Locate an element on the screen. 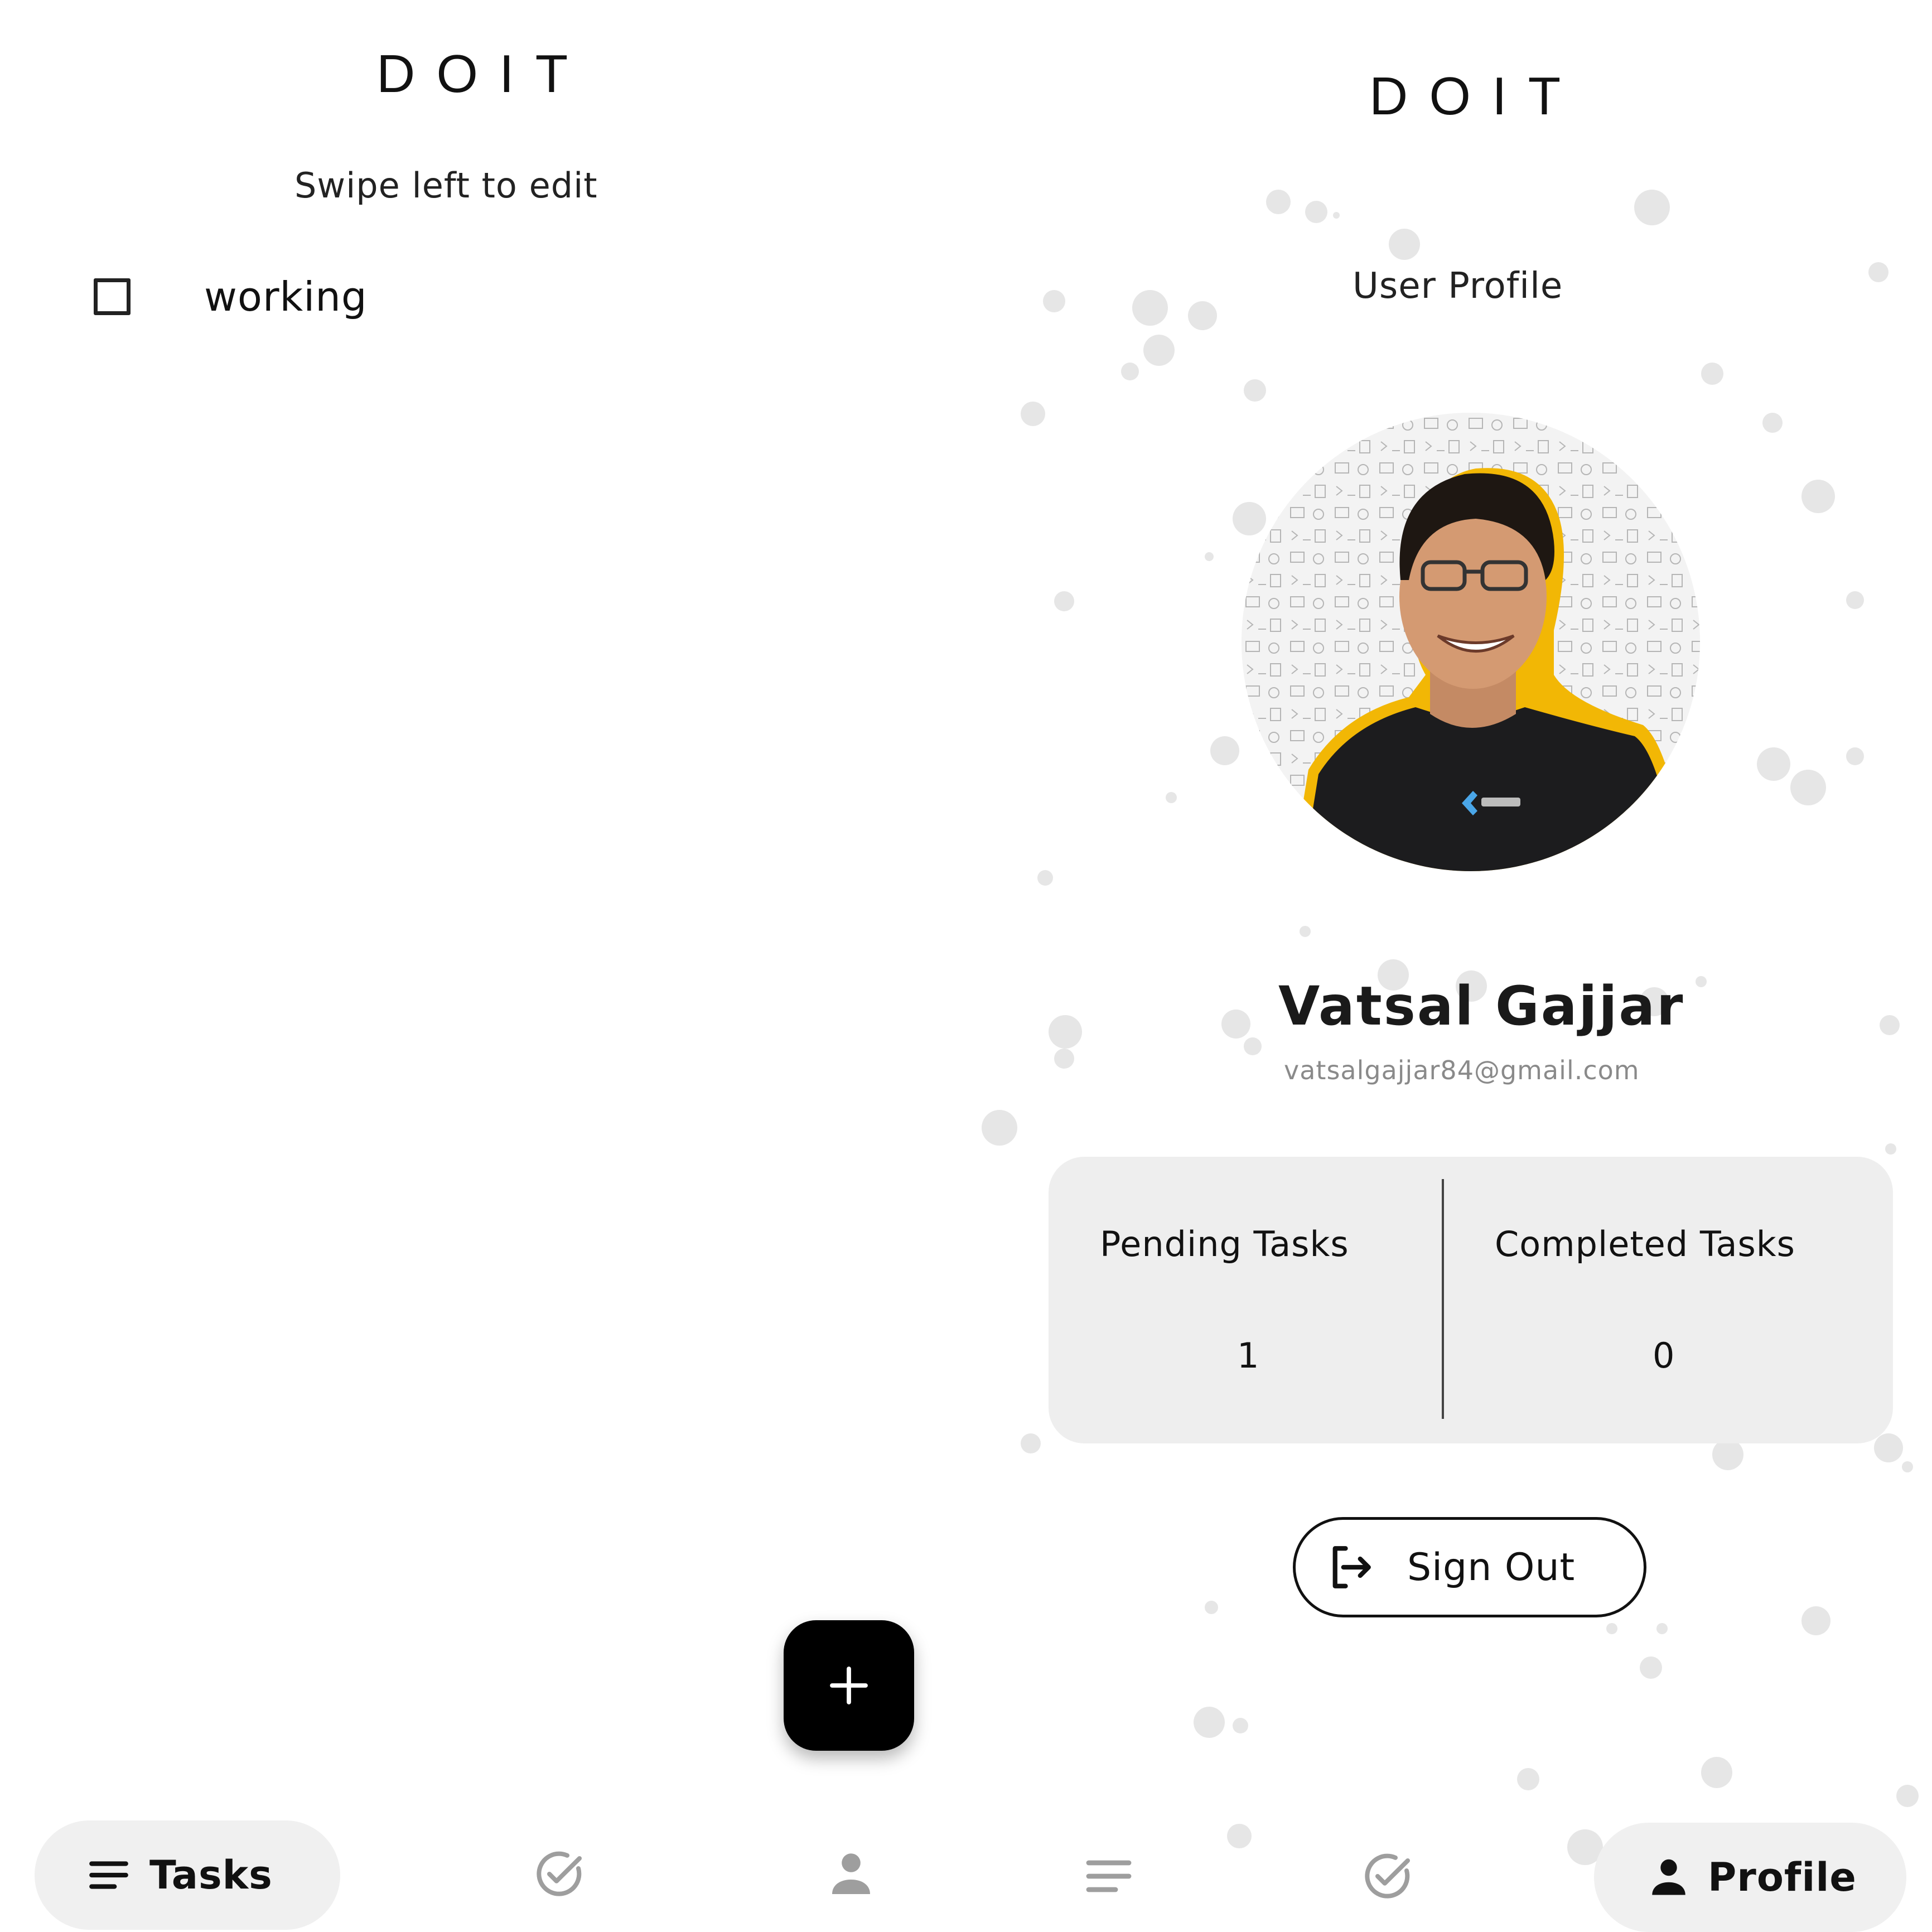 The width and height of the screenshot is (1932, 1932). add-task-button is located at coordinates (849, 1685).